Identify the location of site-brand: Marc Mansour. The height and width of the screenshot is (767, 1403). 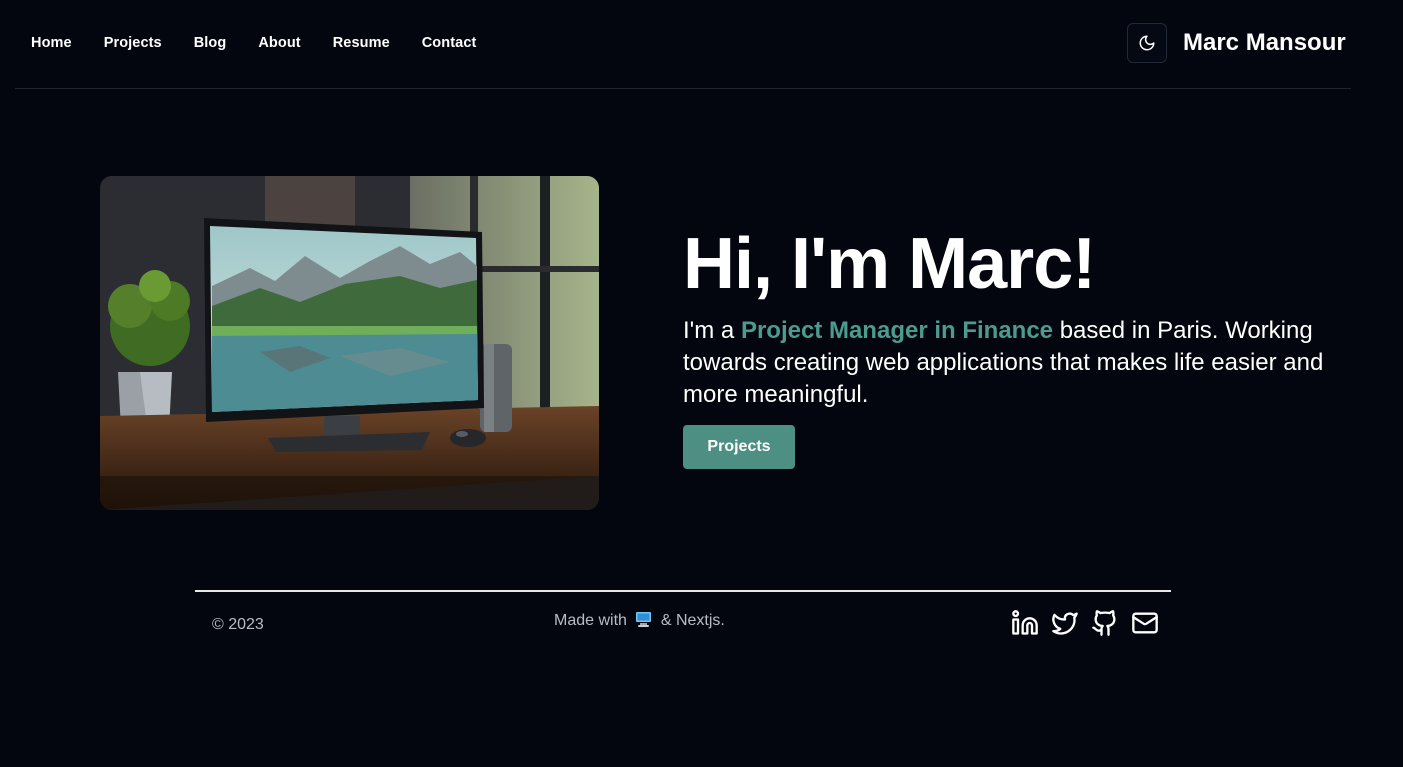
(1264, 43).